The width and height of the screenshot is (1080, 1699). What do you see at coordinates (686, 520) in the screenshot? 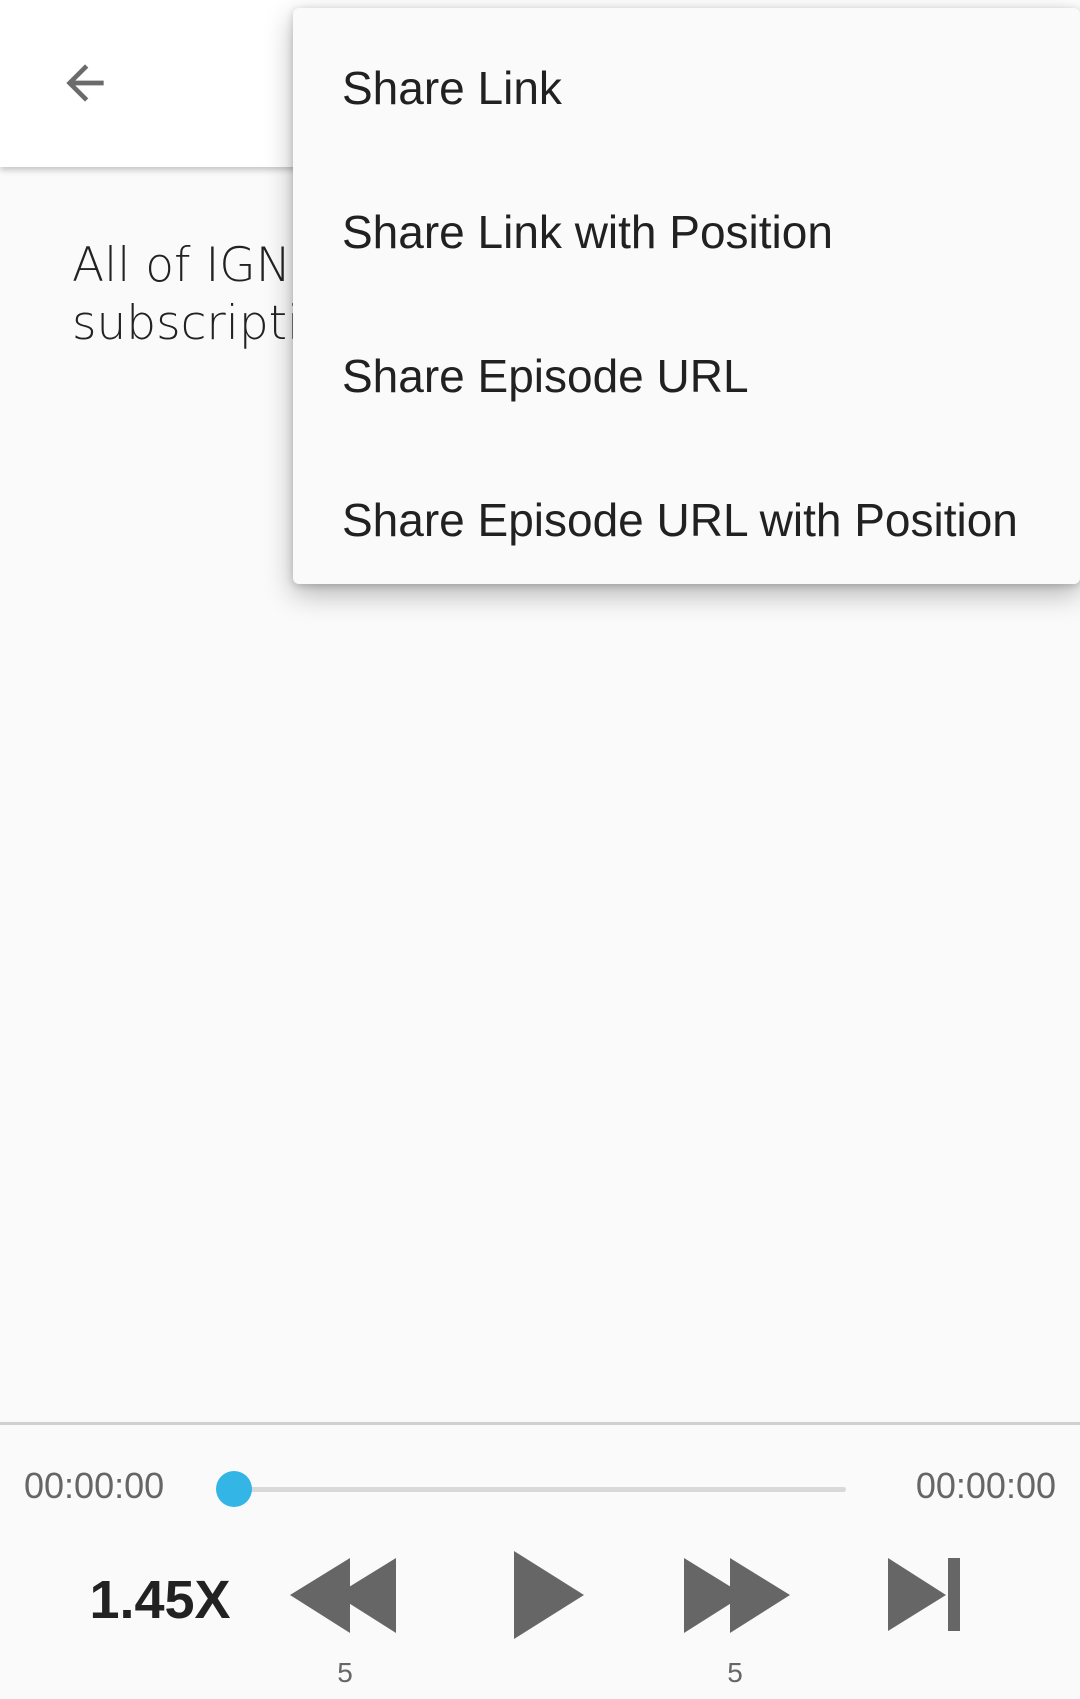
I see `menu-item-share-episode-url-with-position: Share Episode URL with Position` at bounding box center [686, 520].